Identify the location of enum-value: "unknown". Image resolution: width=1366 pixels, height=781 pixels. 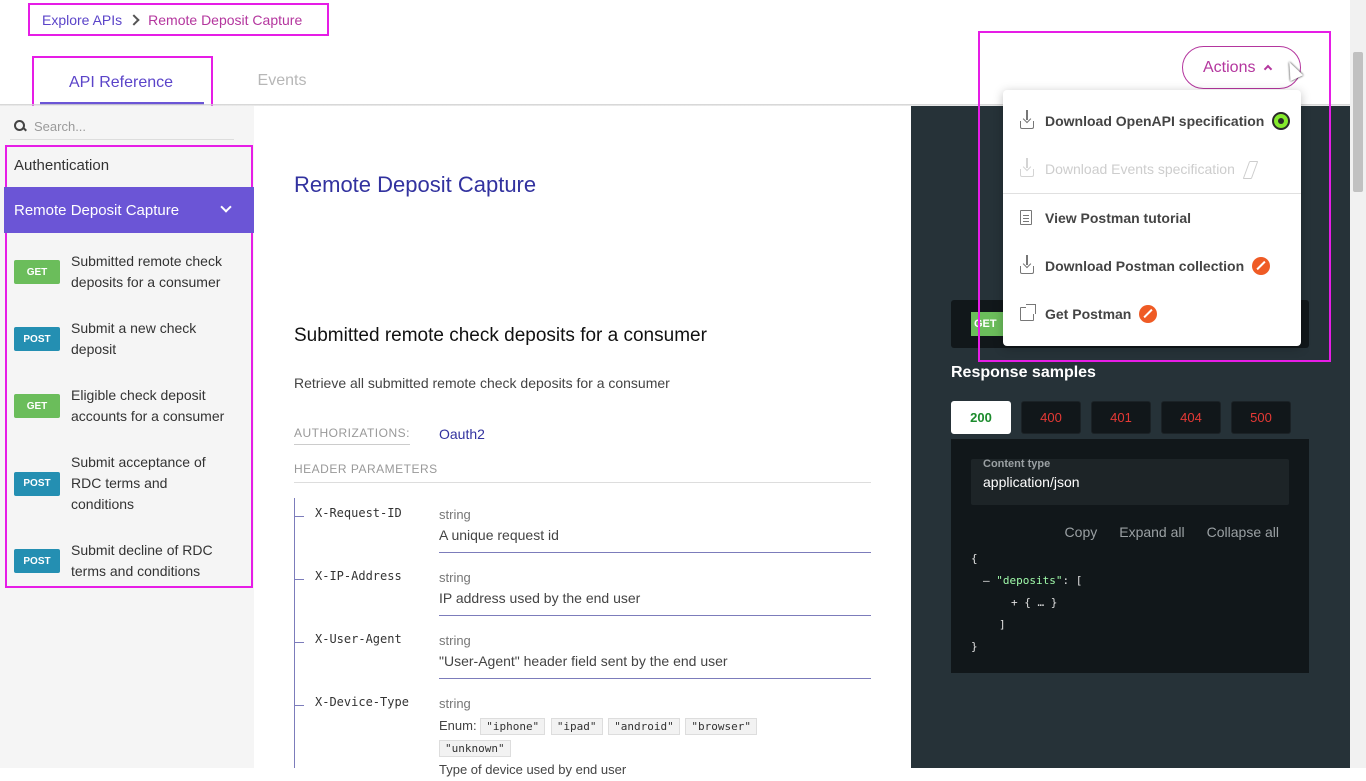
(475, 748).